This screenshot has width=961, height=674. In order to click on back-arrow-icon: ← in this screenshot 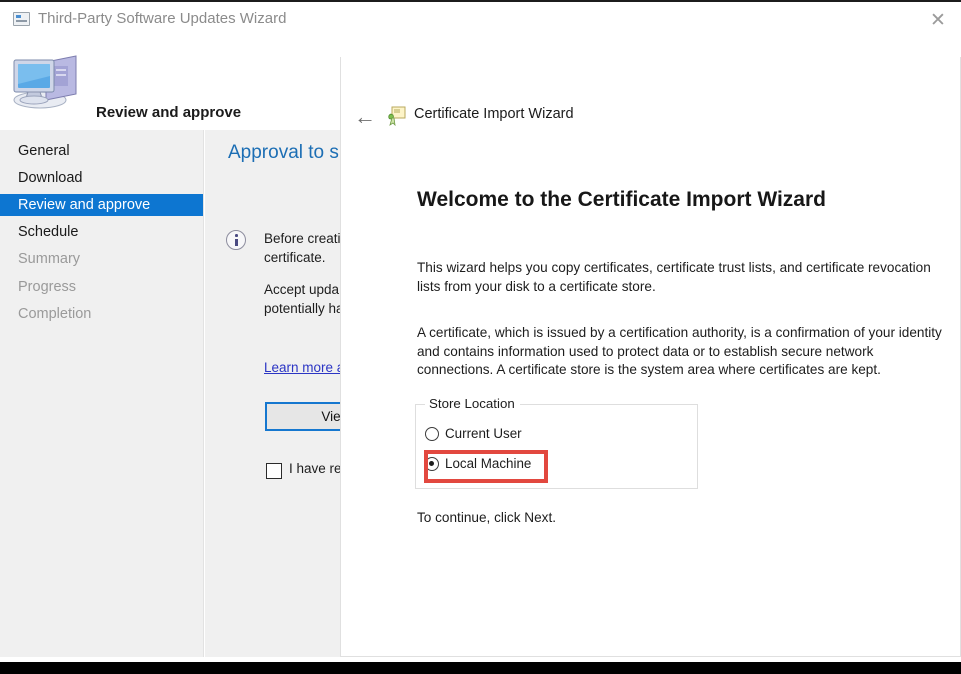, I will do `click(365, 117)`.